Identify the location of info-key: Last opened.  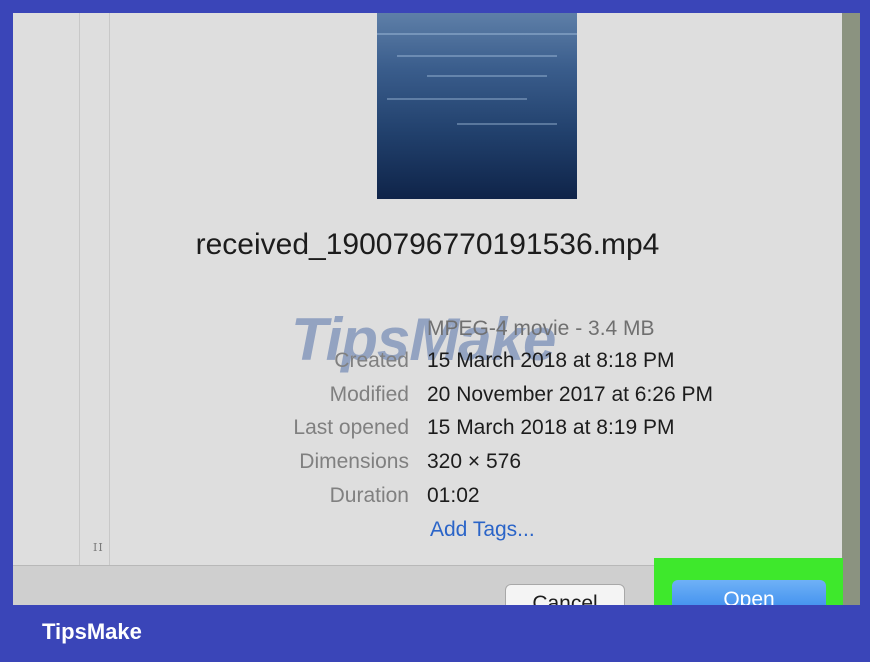
(351, 427).